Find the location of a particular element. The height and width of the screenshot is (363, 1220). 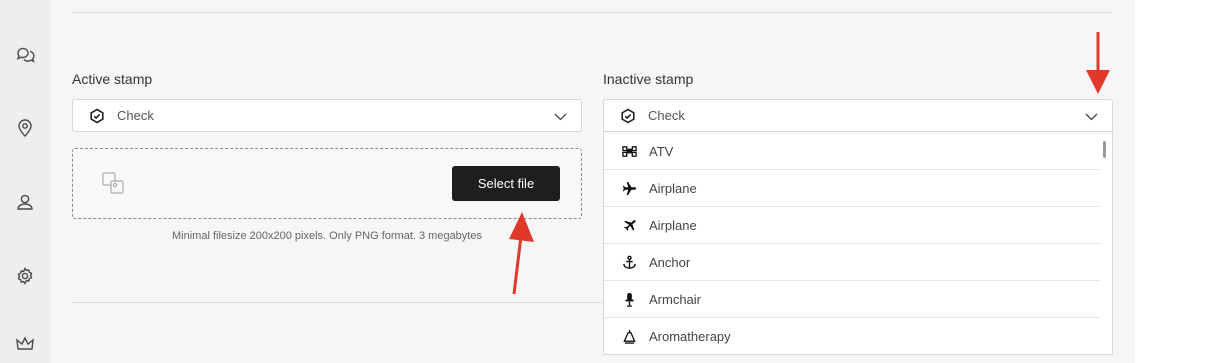

dropdown-scrollbar is located at coordinates (1104, 149).